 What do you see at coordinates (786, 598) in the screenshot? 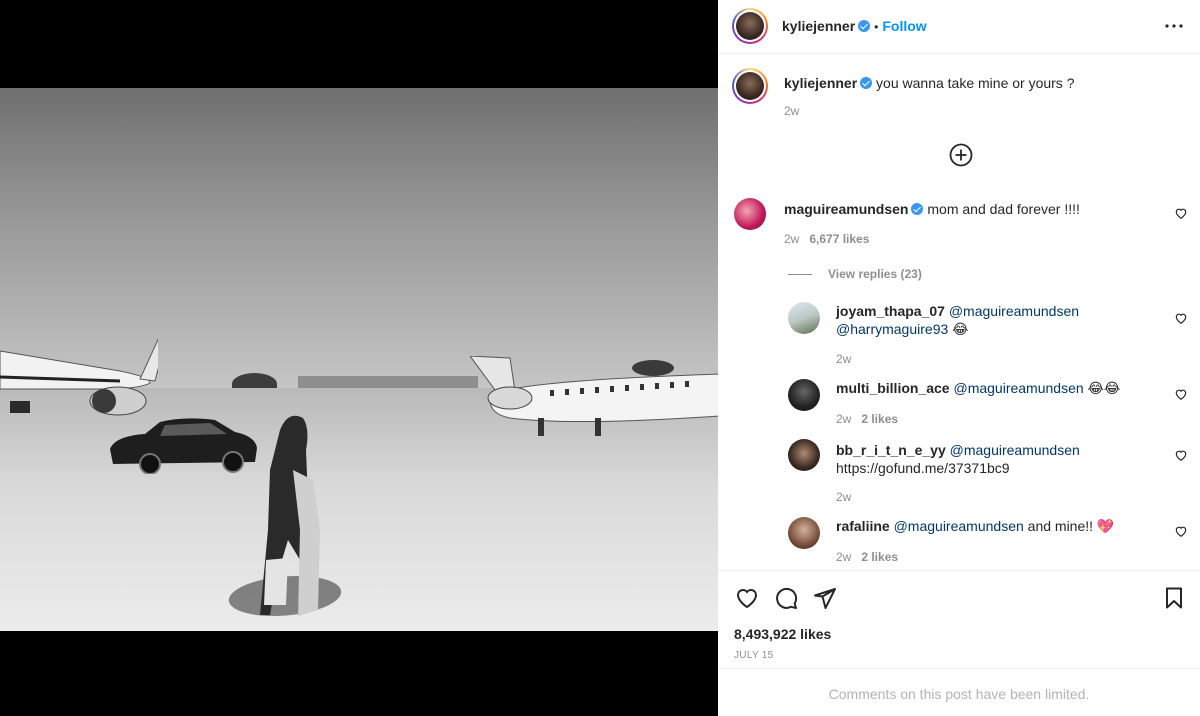
I see `comment-bubble-icon` at bounding box center [786, 598].